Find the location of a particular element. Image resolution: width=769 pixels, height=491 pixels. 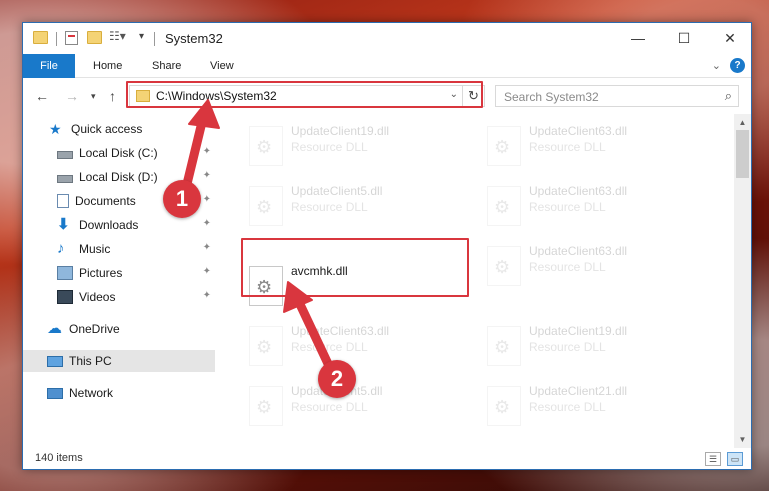

sidebar-item-this-pc: This PC is located at coordinates (119, 361).